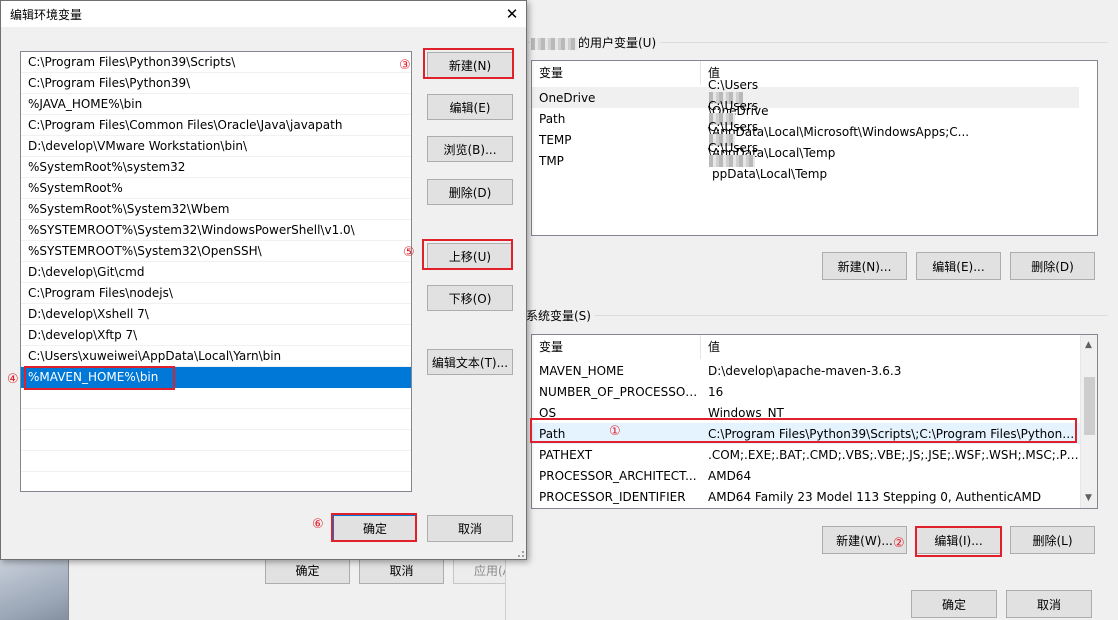 Image resolution: width=1118 pixels, height=620 pixels. I want to click on move-down-button: 下移(O), so click(470, 298).